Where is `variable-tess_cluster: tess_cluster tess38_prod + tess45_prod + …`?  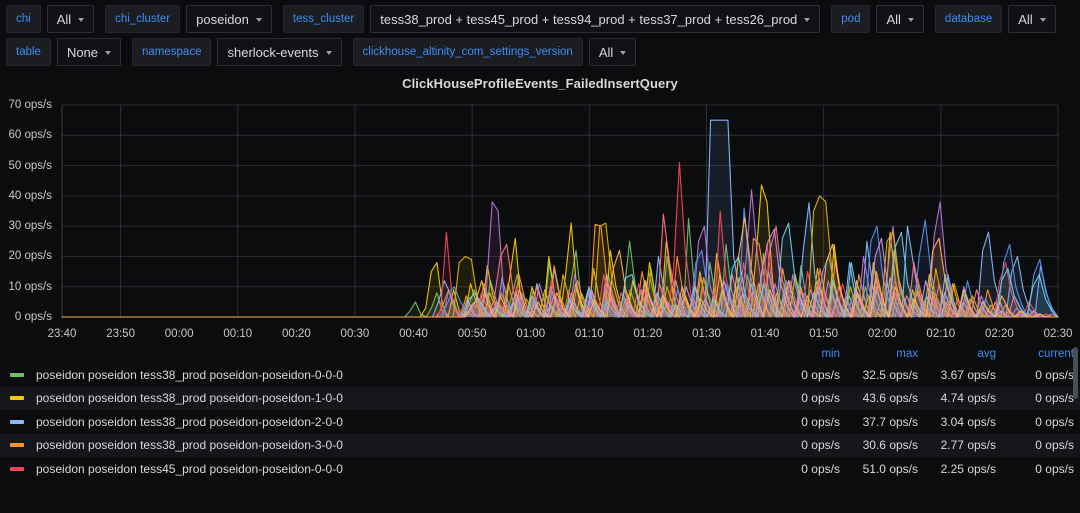 variable-tess_cluster: tess_cluster tess38_prod + tess45_prod + … is located at coordinates (551, 19).